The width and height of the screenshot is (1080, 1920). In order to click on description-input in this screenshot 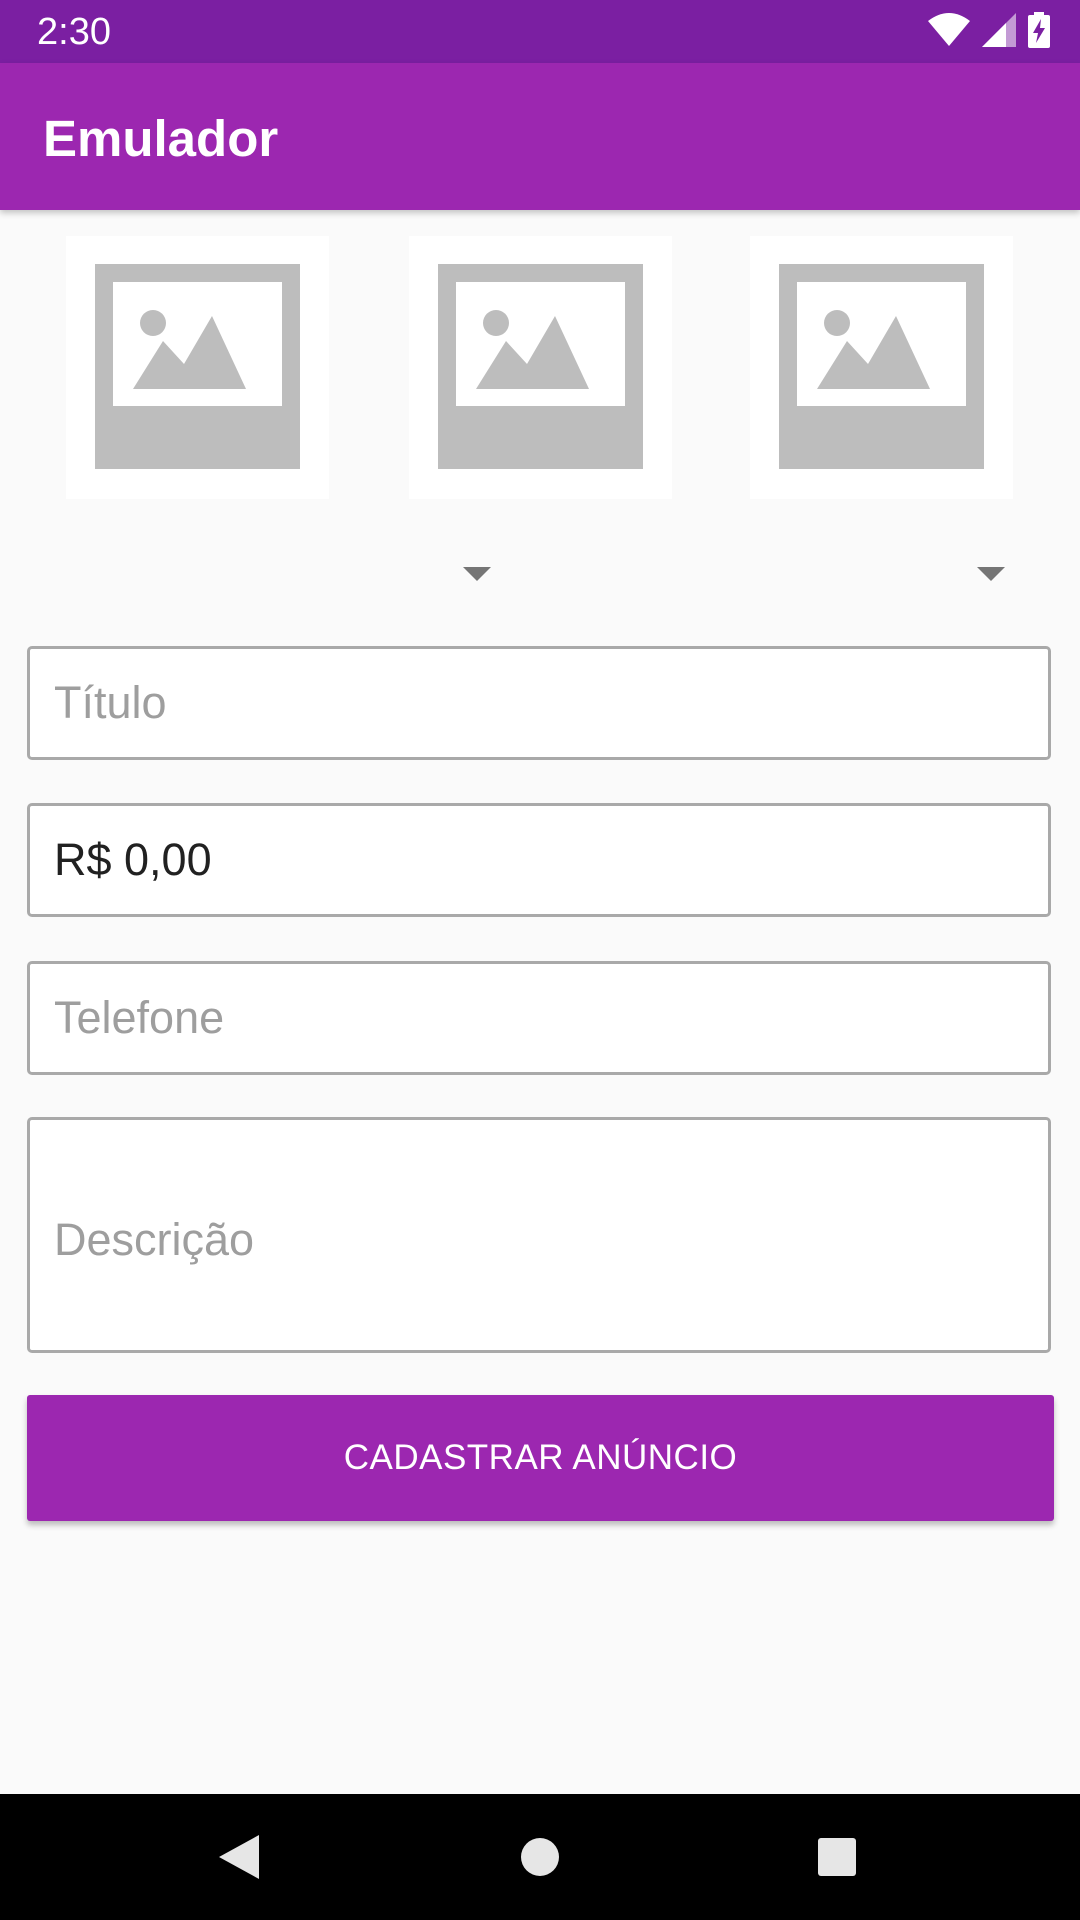, I will do `click(539, 1235)`.